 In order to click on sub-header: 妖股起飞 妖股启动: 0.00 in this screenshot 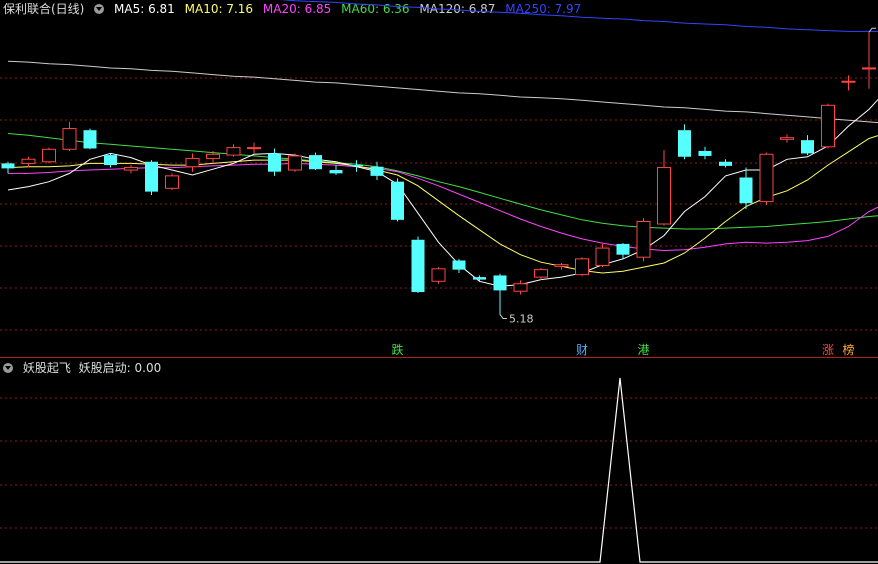, I will do `click(85, 368)`.